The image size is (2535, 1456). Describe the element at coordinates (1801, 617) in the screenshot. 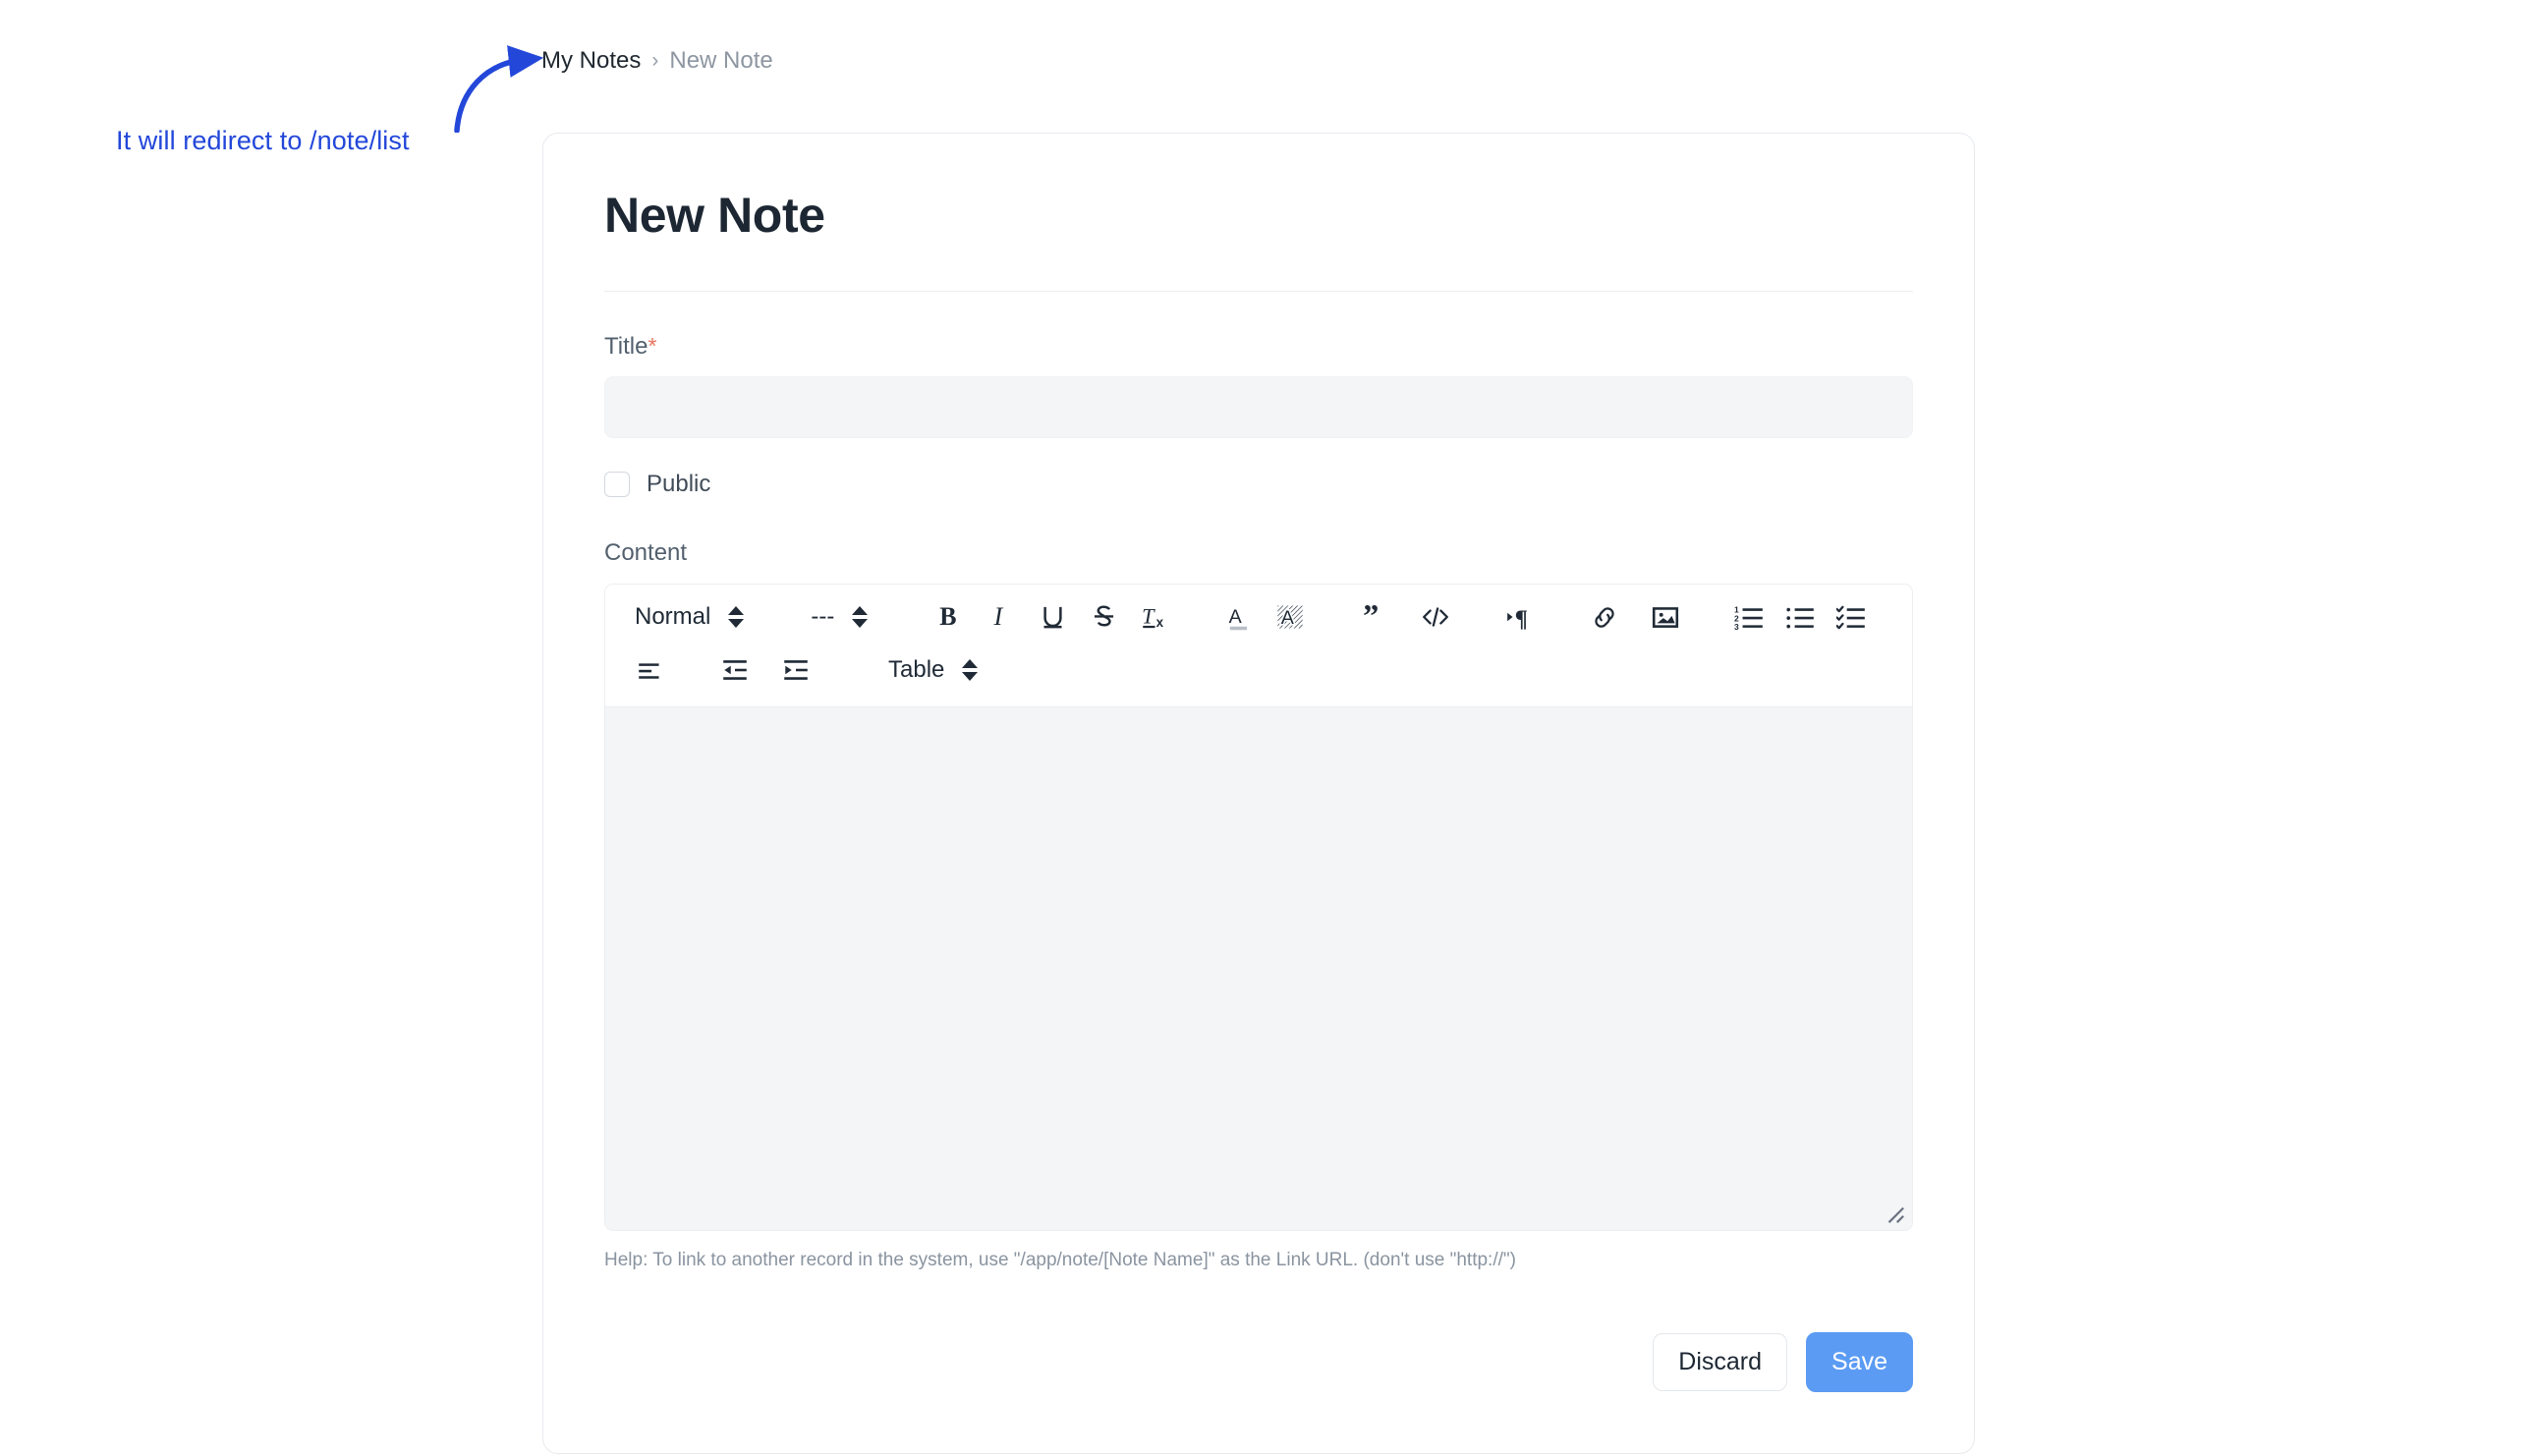

I see `bullet-list-button` at that location.